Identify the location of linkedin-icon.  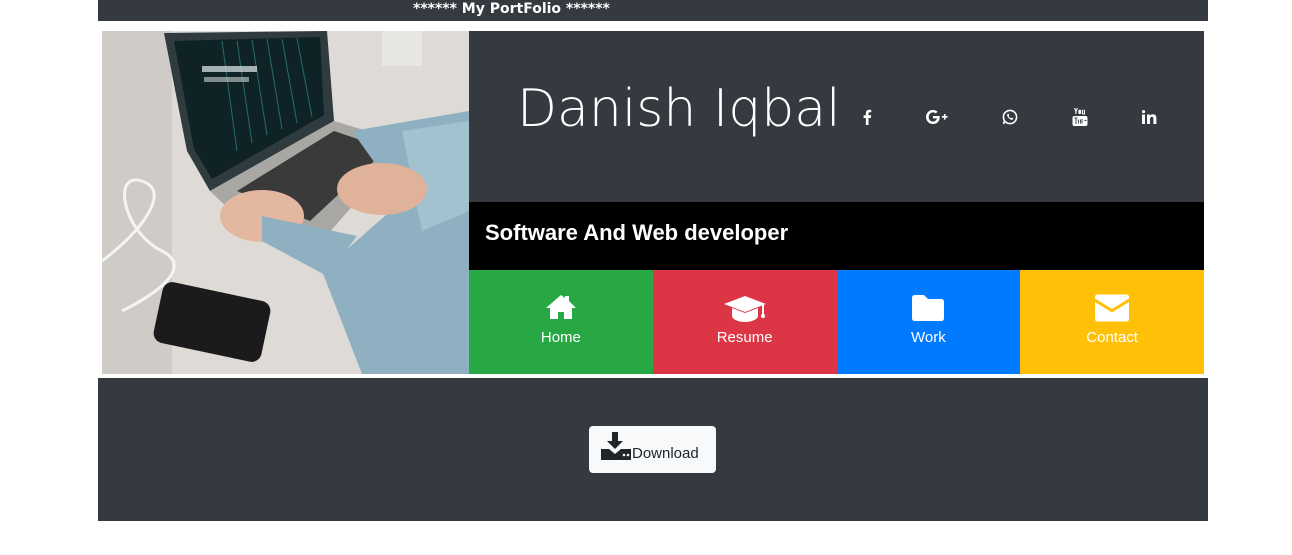
(1149, 117).